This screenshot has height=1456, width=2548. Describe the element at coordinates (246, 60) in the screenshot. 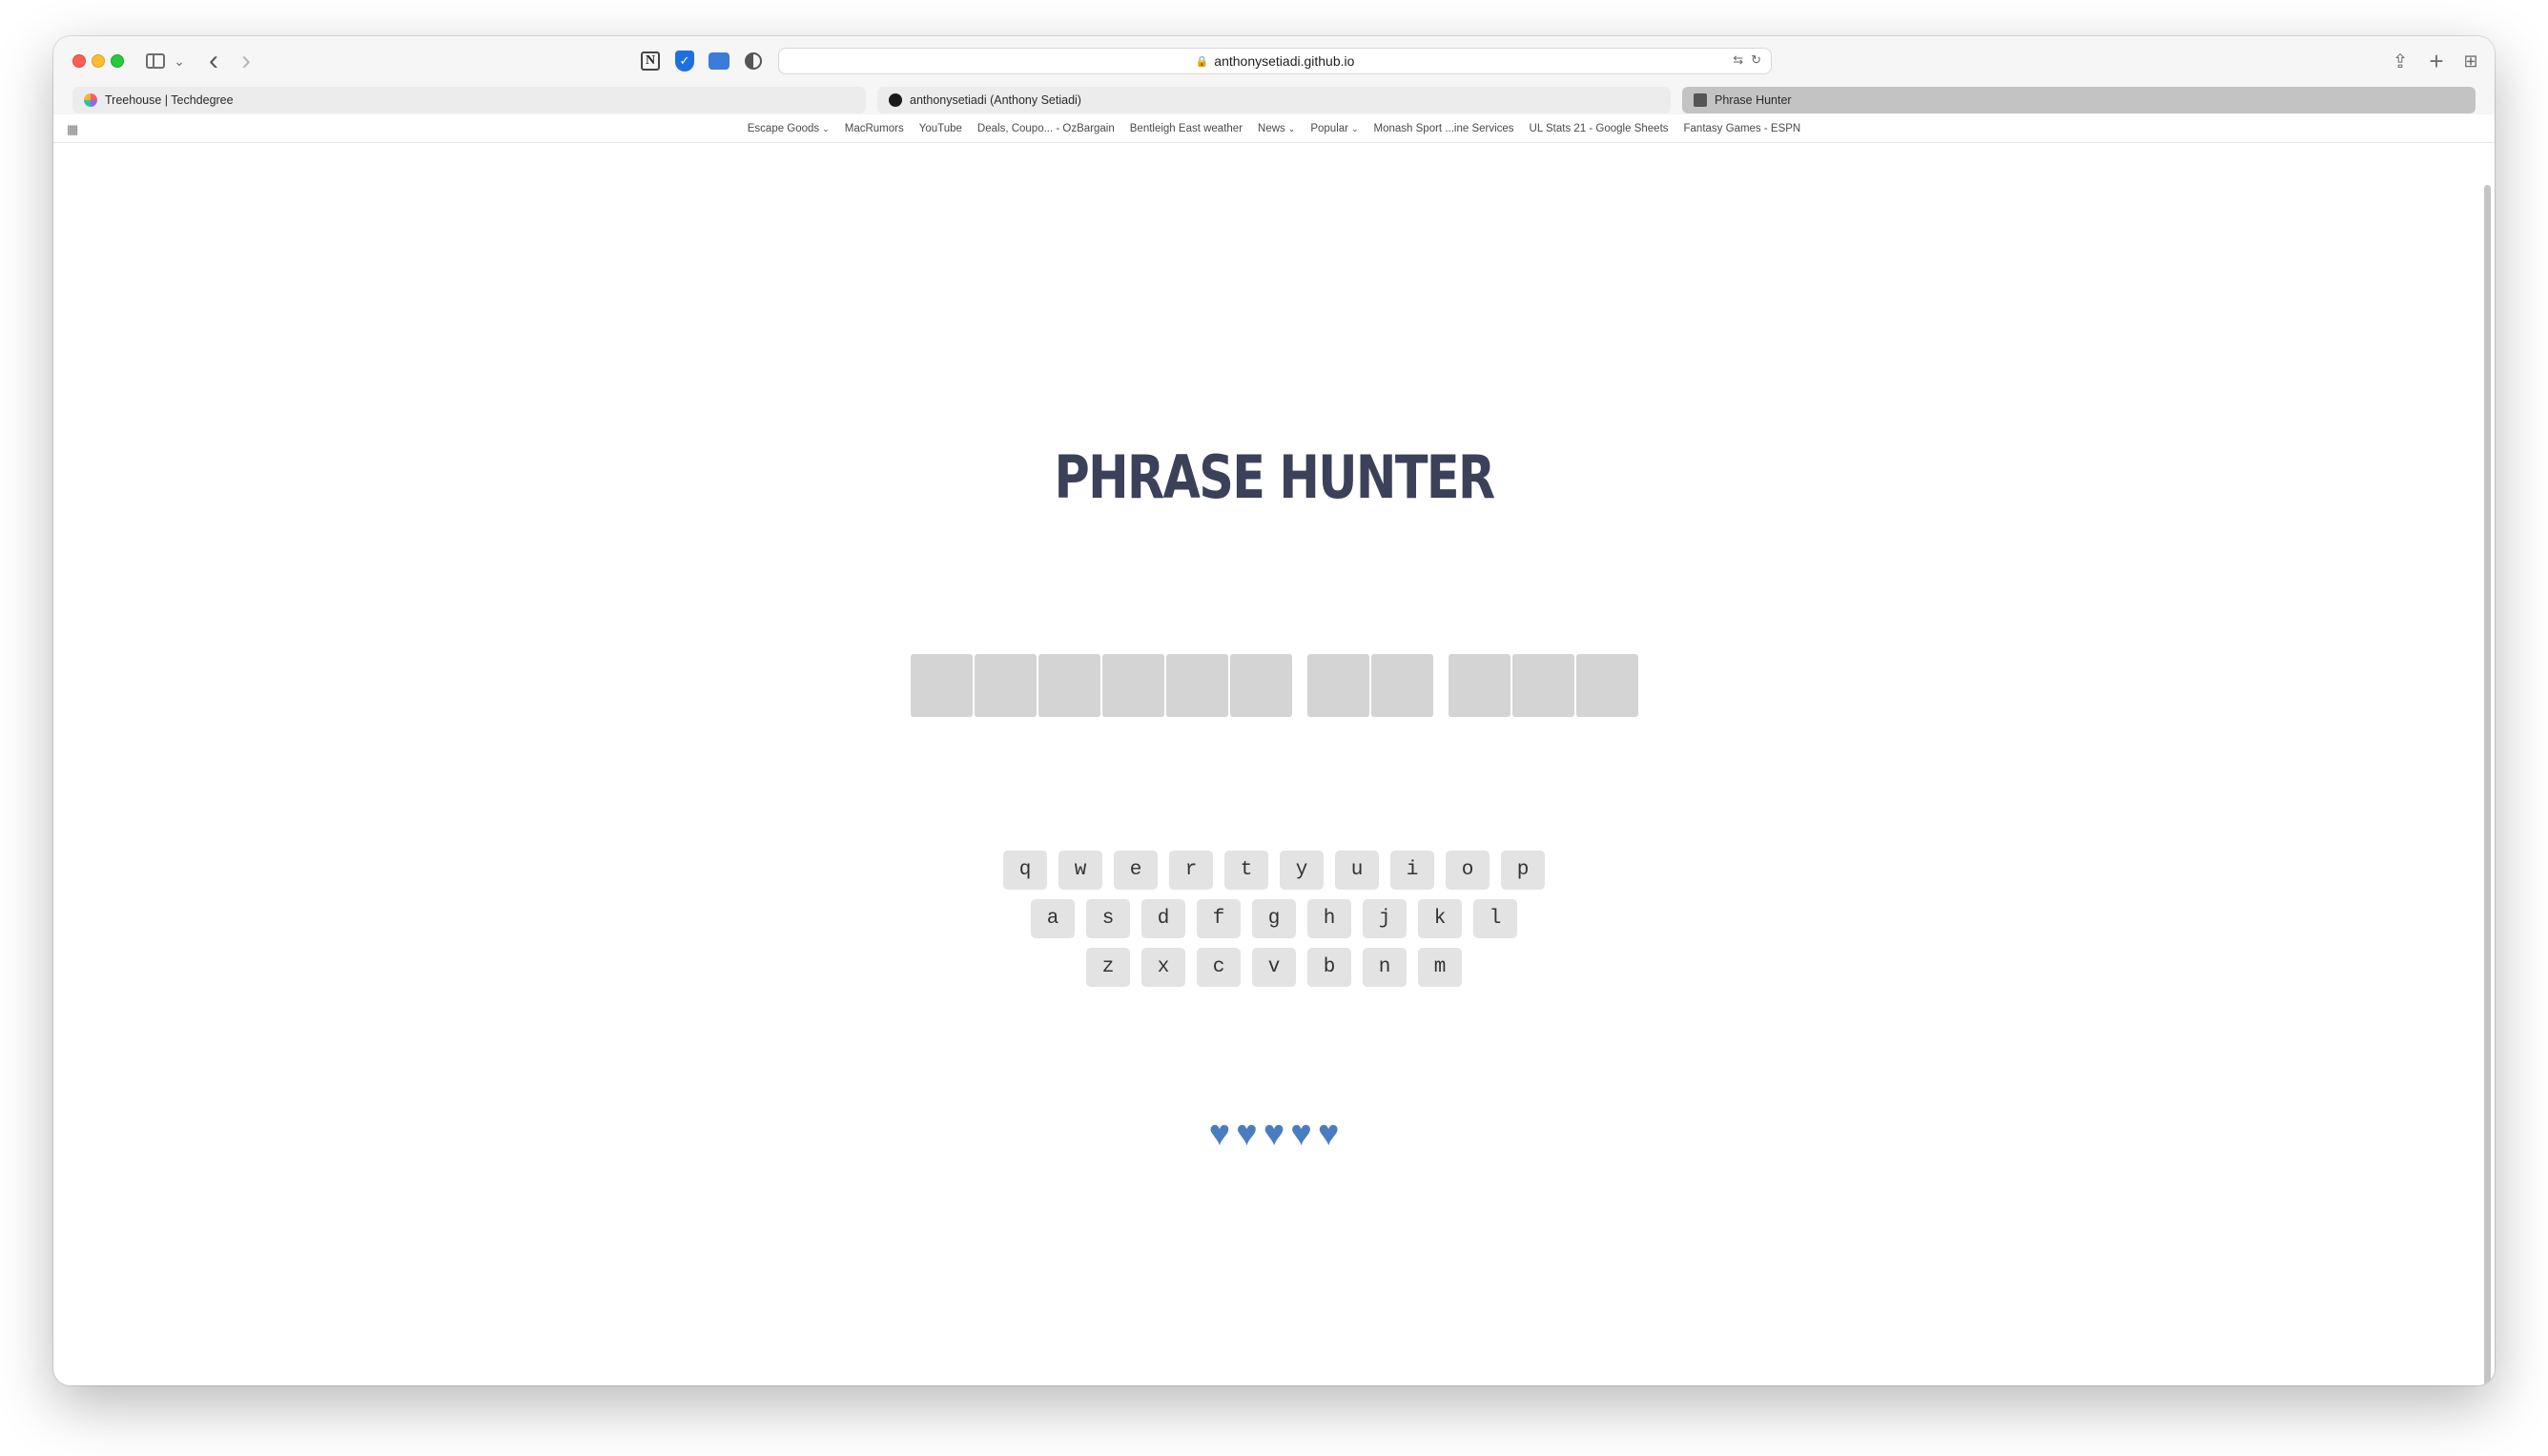

I see `forward-icon: ›` at that location.